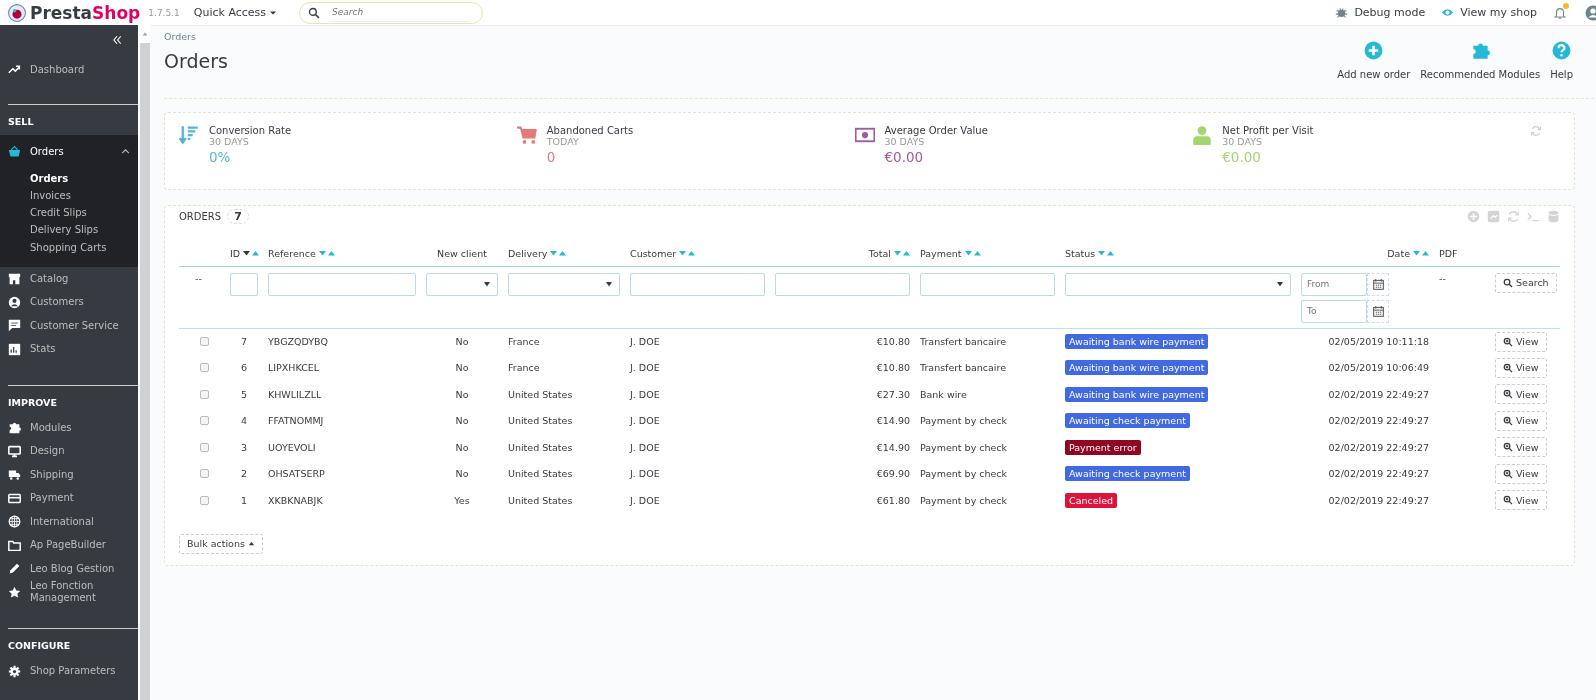 The image size is (1596, 700). What do you see at coordinates (1127, 474) in the screenshot?
I see `status-label: Awaiting check payment` at bounding box center [1127, 474].